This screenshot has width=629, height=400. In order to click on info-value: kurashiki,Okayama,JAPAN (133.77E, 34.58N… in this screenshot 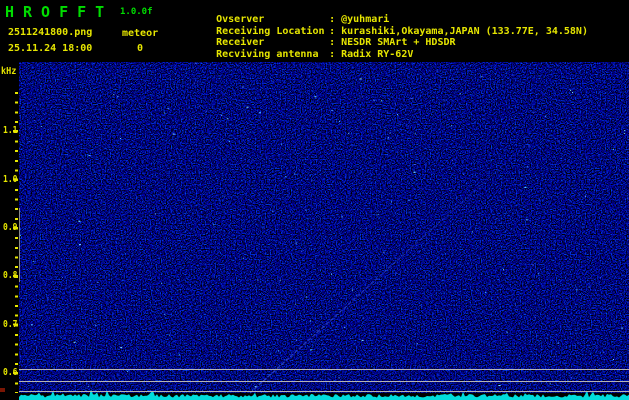, I will do `click(464, 31)`.